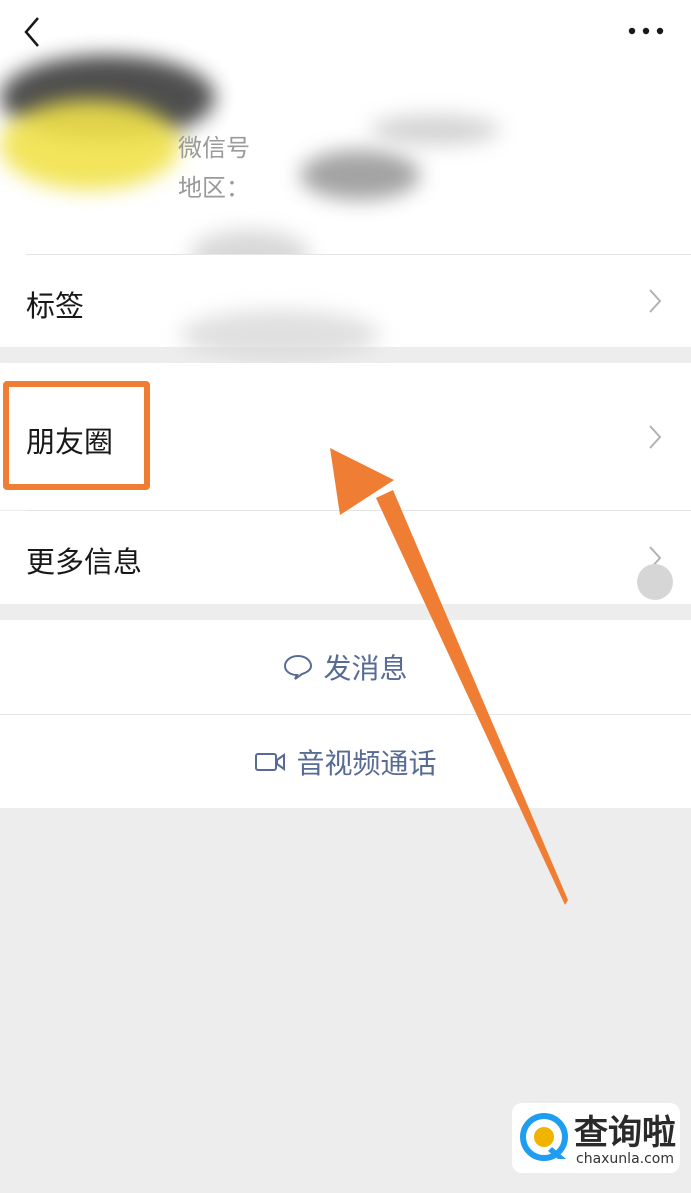  I want to click on watermark: 查询啦 chaxunla.com, so click(596, 1138).